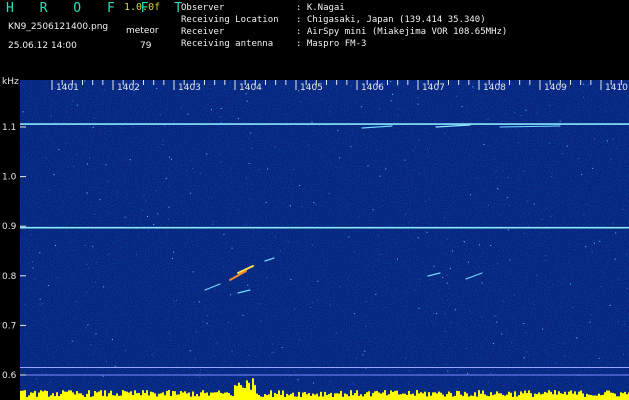  Describe the element at coordinates (67, 88) in the screenshot. I see `x-tick-label: 1401` at that location.